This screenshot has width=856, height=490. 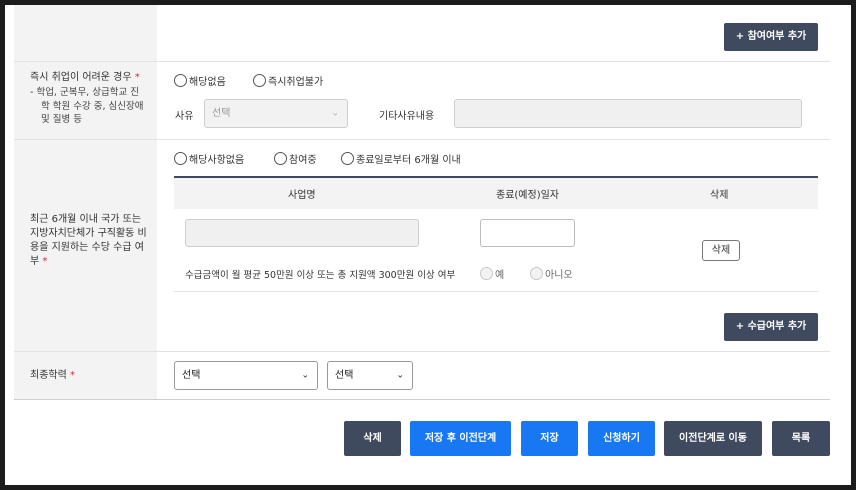 What do you see at coordinates (87, 106) in the screenshot?
I see `employment-difficulty-note: - 학업, 군복무, 상급학교 진 학 학원 수강 중, 심신장애 및 질병 등` at bounding box center [87, 106].